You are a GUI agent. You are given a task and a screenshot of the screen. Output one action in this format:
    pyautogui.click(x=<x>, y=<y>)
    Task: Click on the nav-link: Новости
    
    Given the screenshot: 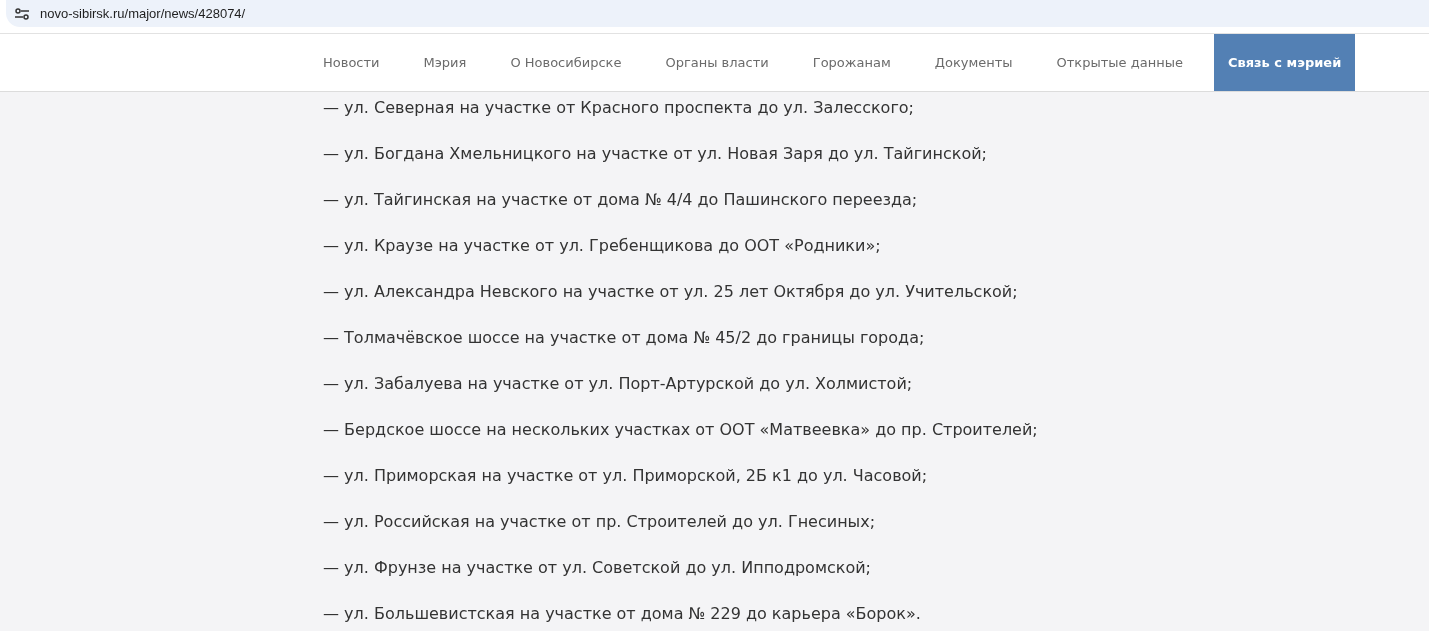 What is the action you would take?
    pyautogui.click(x=351, y=62)
    